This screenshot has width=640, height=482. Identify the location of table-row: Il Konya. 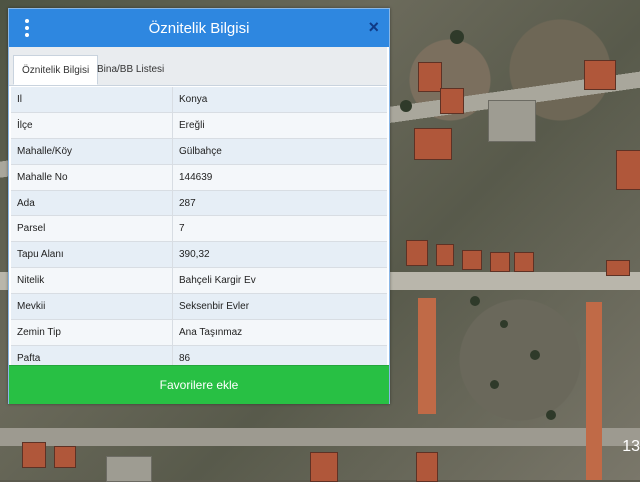
(199, 100).